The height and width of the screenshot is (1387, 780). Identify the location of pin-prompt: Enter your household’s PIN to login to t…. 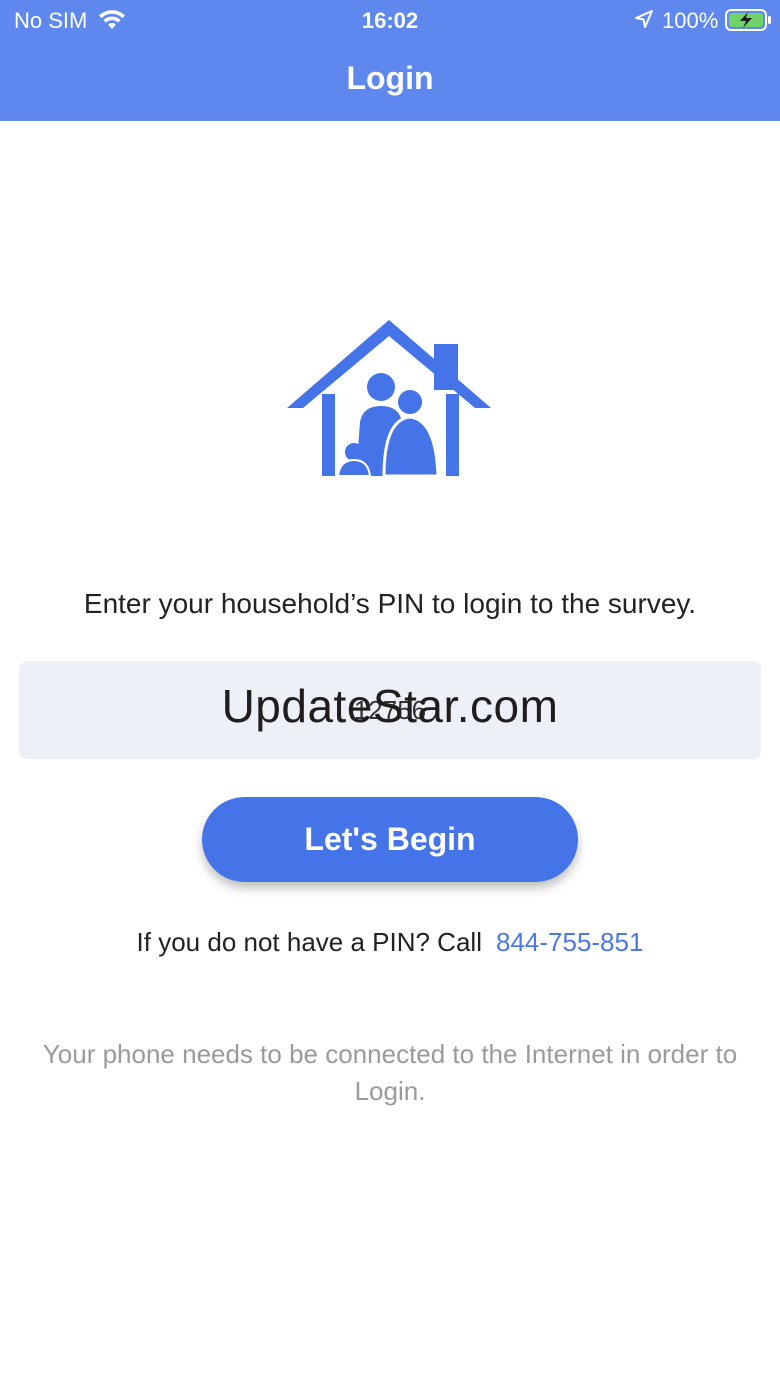
(390, 603).